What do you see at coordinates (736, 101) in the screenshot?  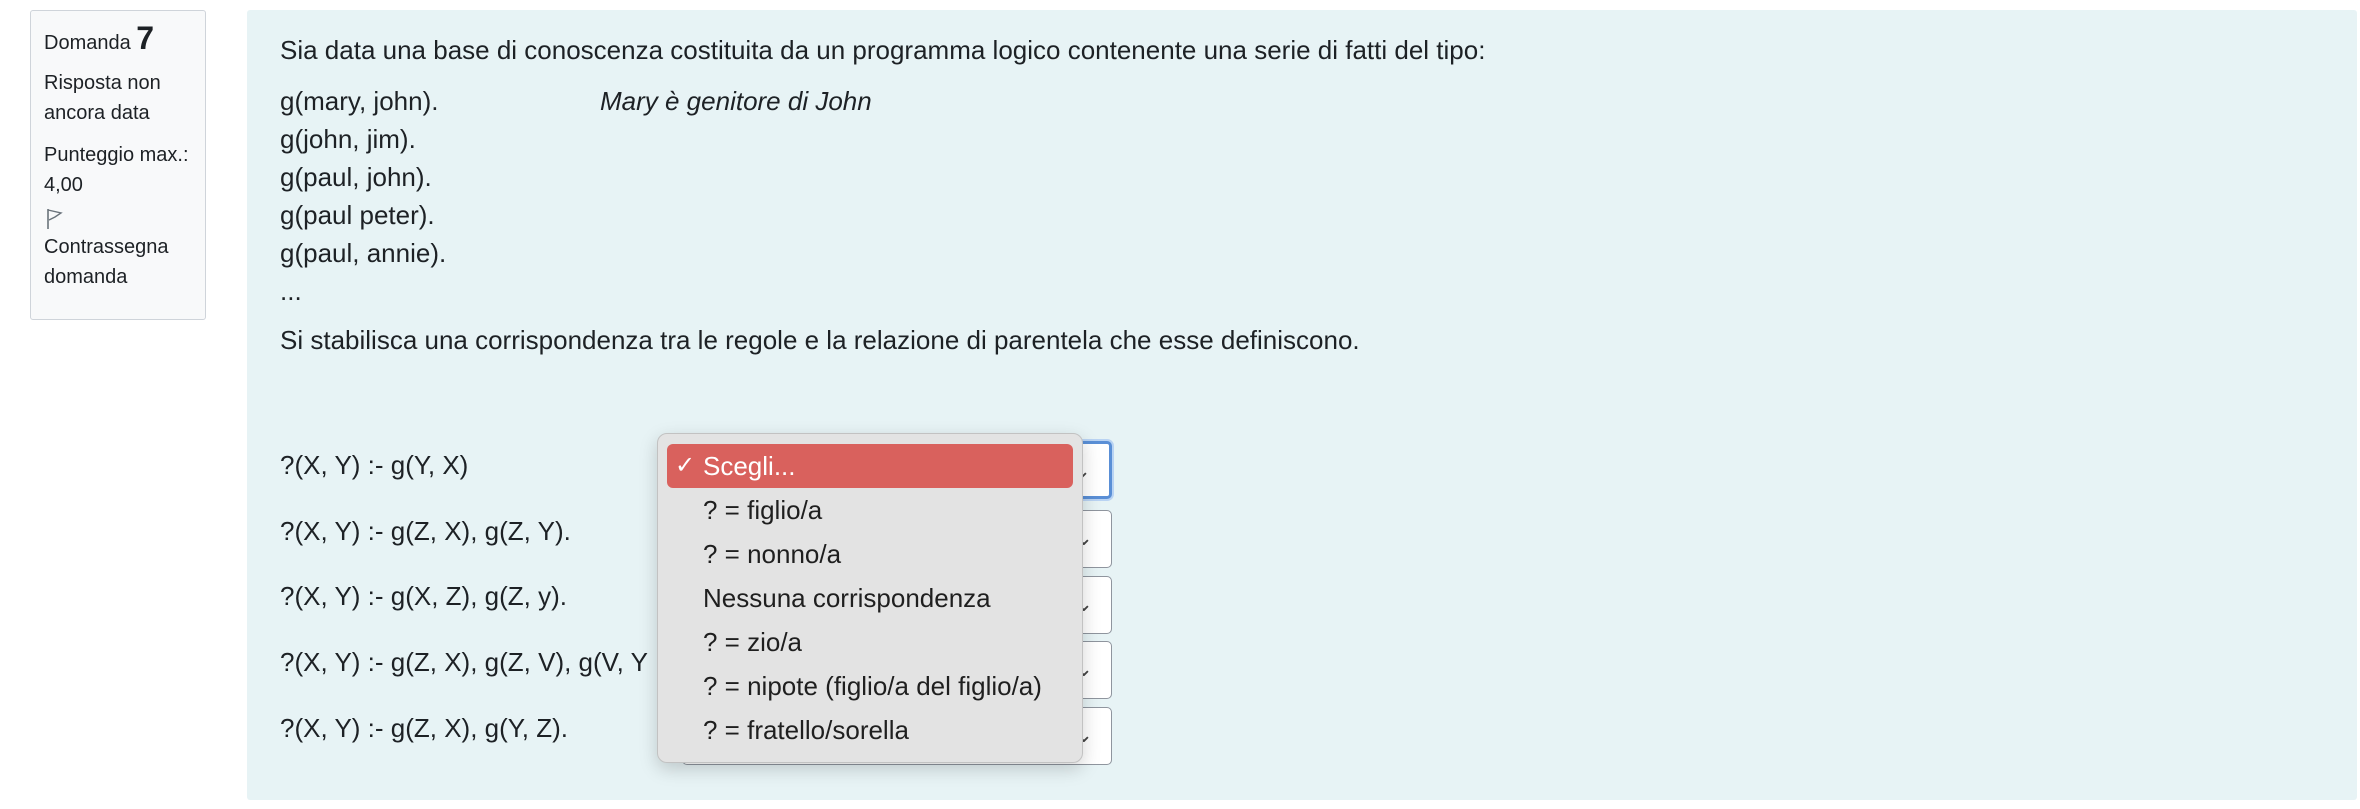 I see `fact-comment: Mary è genitore di John` at bounding box center [736, 101].